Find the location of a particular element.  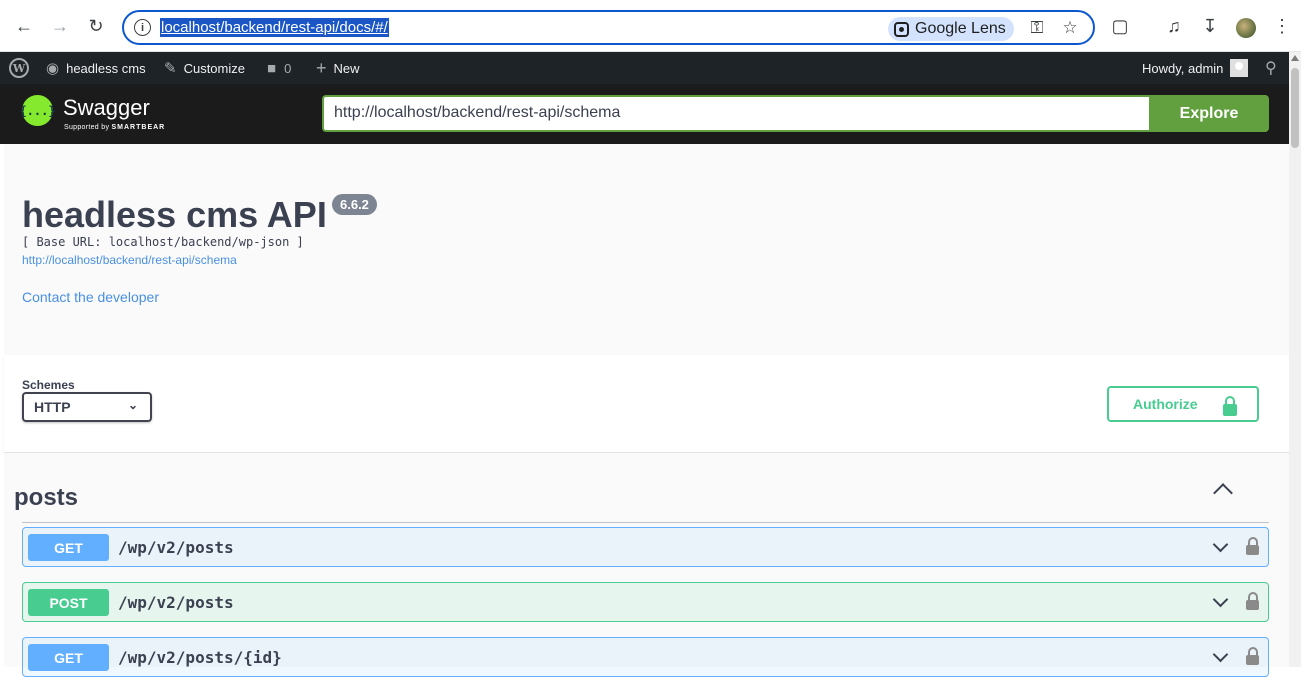

extensions-icon: ▢ is located at coordinates (1120, 26).